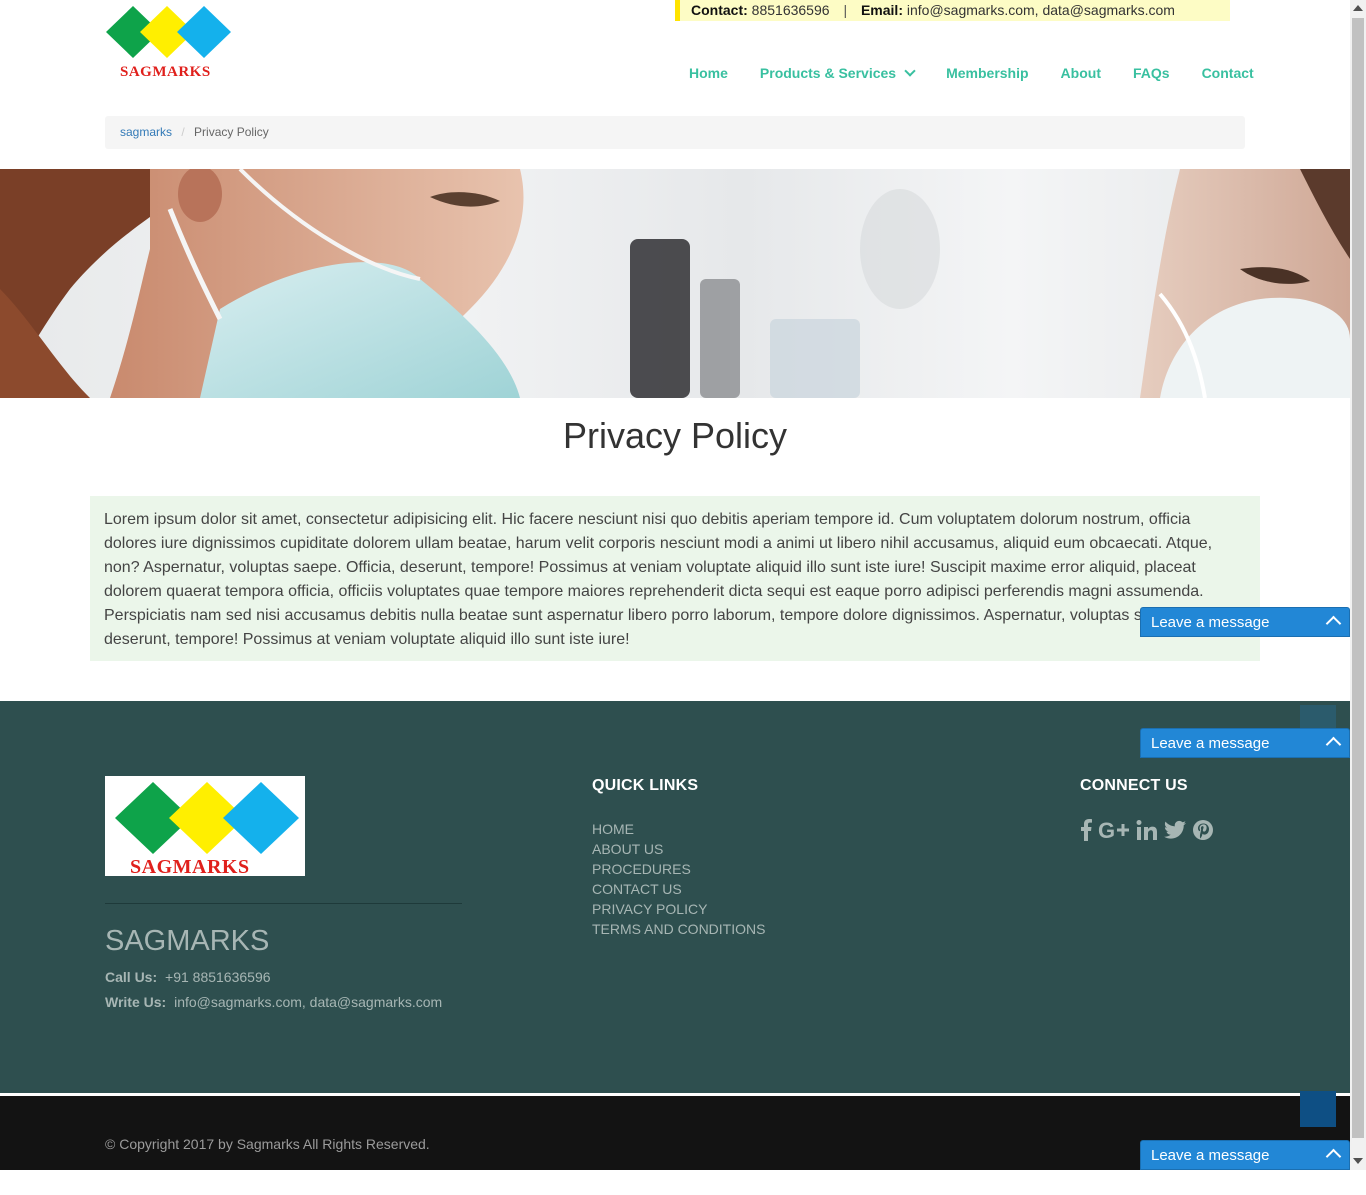 The height and width of the screenshot is (1195, 1366). Describe the element at coordinates (1086, 832) in the screenshot. I see `facebook-icon` at that location.